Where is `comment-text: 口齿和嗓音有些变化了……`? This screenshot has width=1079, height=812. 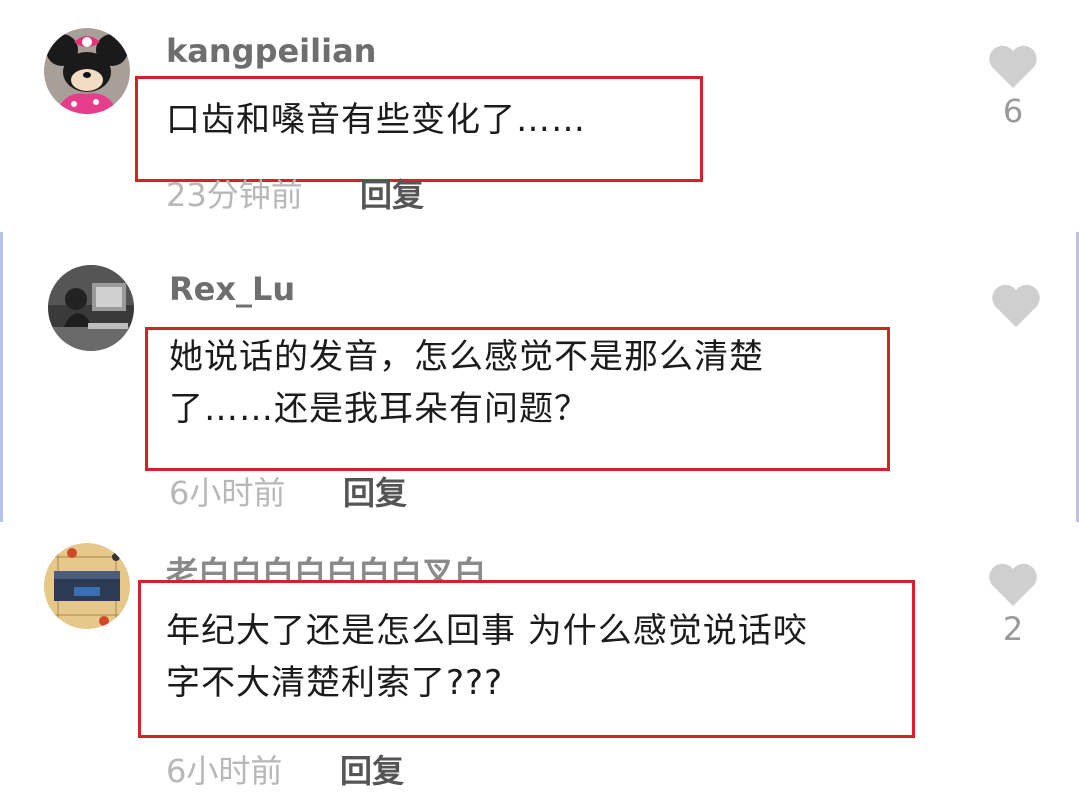 comment-text: 口齿和嗓音有些变化了…… is located at coordinates (376, 120).